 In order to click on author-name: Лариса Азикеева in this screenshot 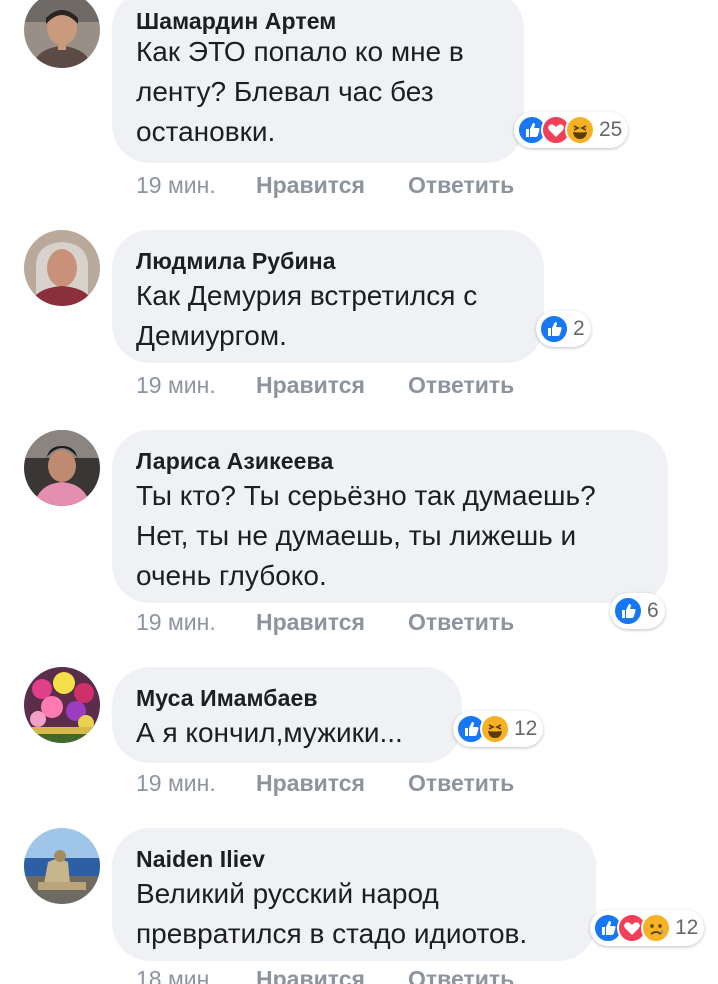, I will do `click(234, 461)`.